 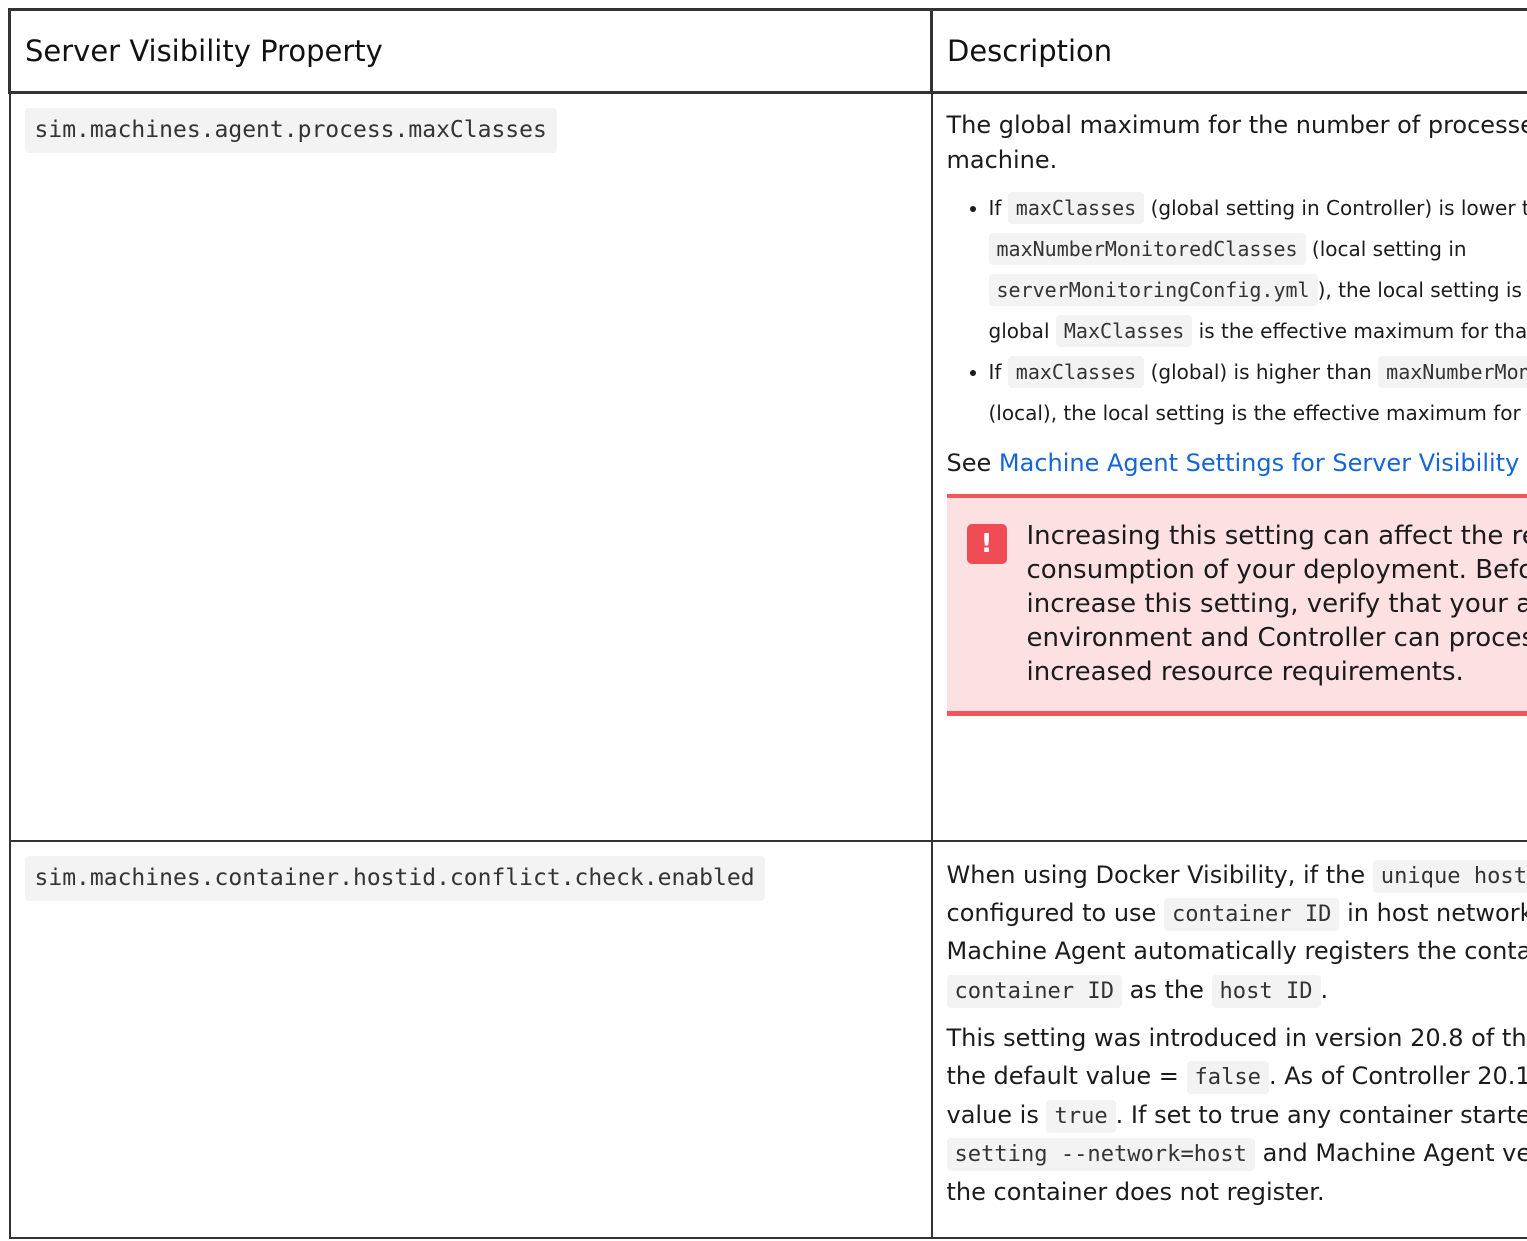 What do you see at coordinates (1124, 330) in the screenshot?
I see `inline-code: MaxClasses` at bounding box center [1124, 330].